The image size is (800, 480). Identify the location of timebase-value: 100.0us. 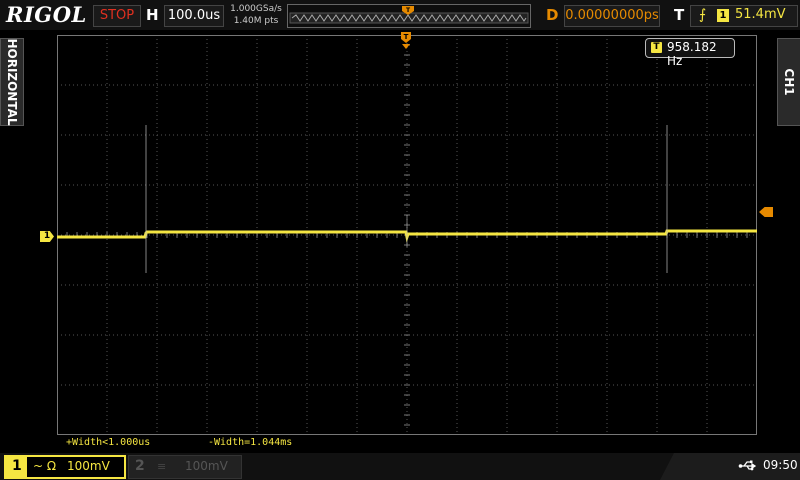
(194, 16).